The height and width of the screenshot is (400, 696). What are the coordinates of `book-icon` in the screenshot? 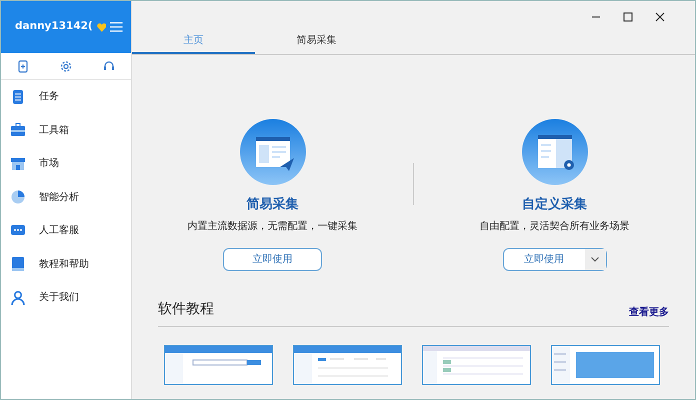 It's located at (18, 264).